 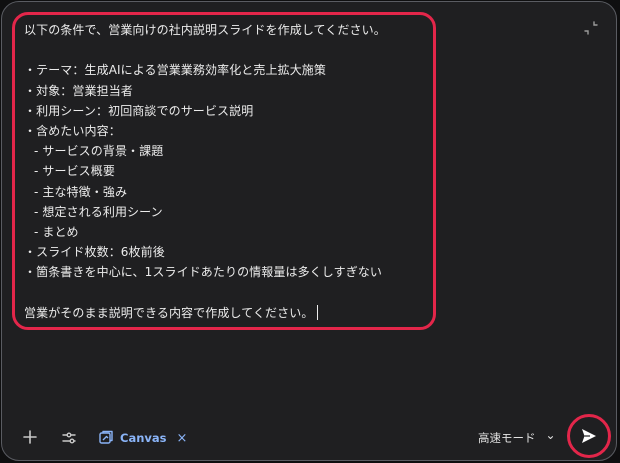 What do you see at coordinates (56, 231) in the screenshot?
I see `prompt-line: - まとめ` at bounding box center [56, 231].